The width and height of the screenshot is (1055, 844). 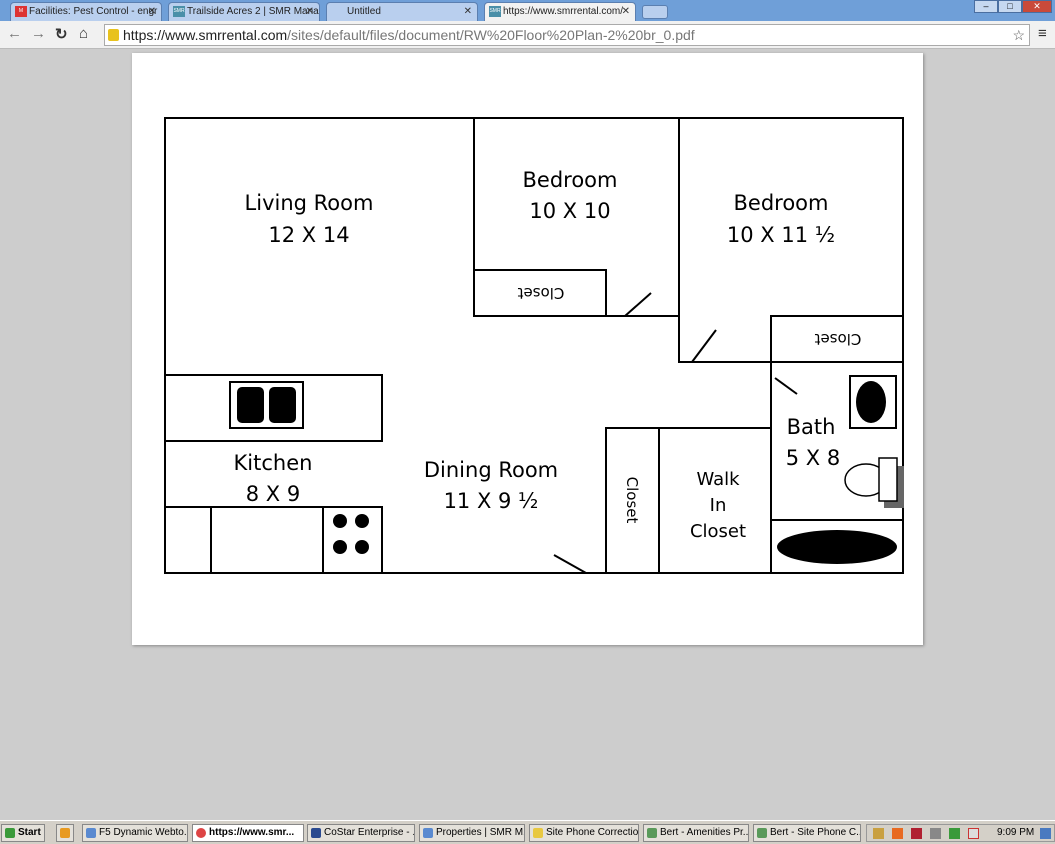 I want to click on room-size: 11 X 9 ½, so click(x=491, y=501).